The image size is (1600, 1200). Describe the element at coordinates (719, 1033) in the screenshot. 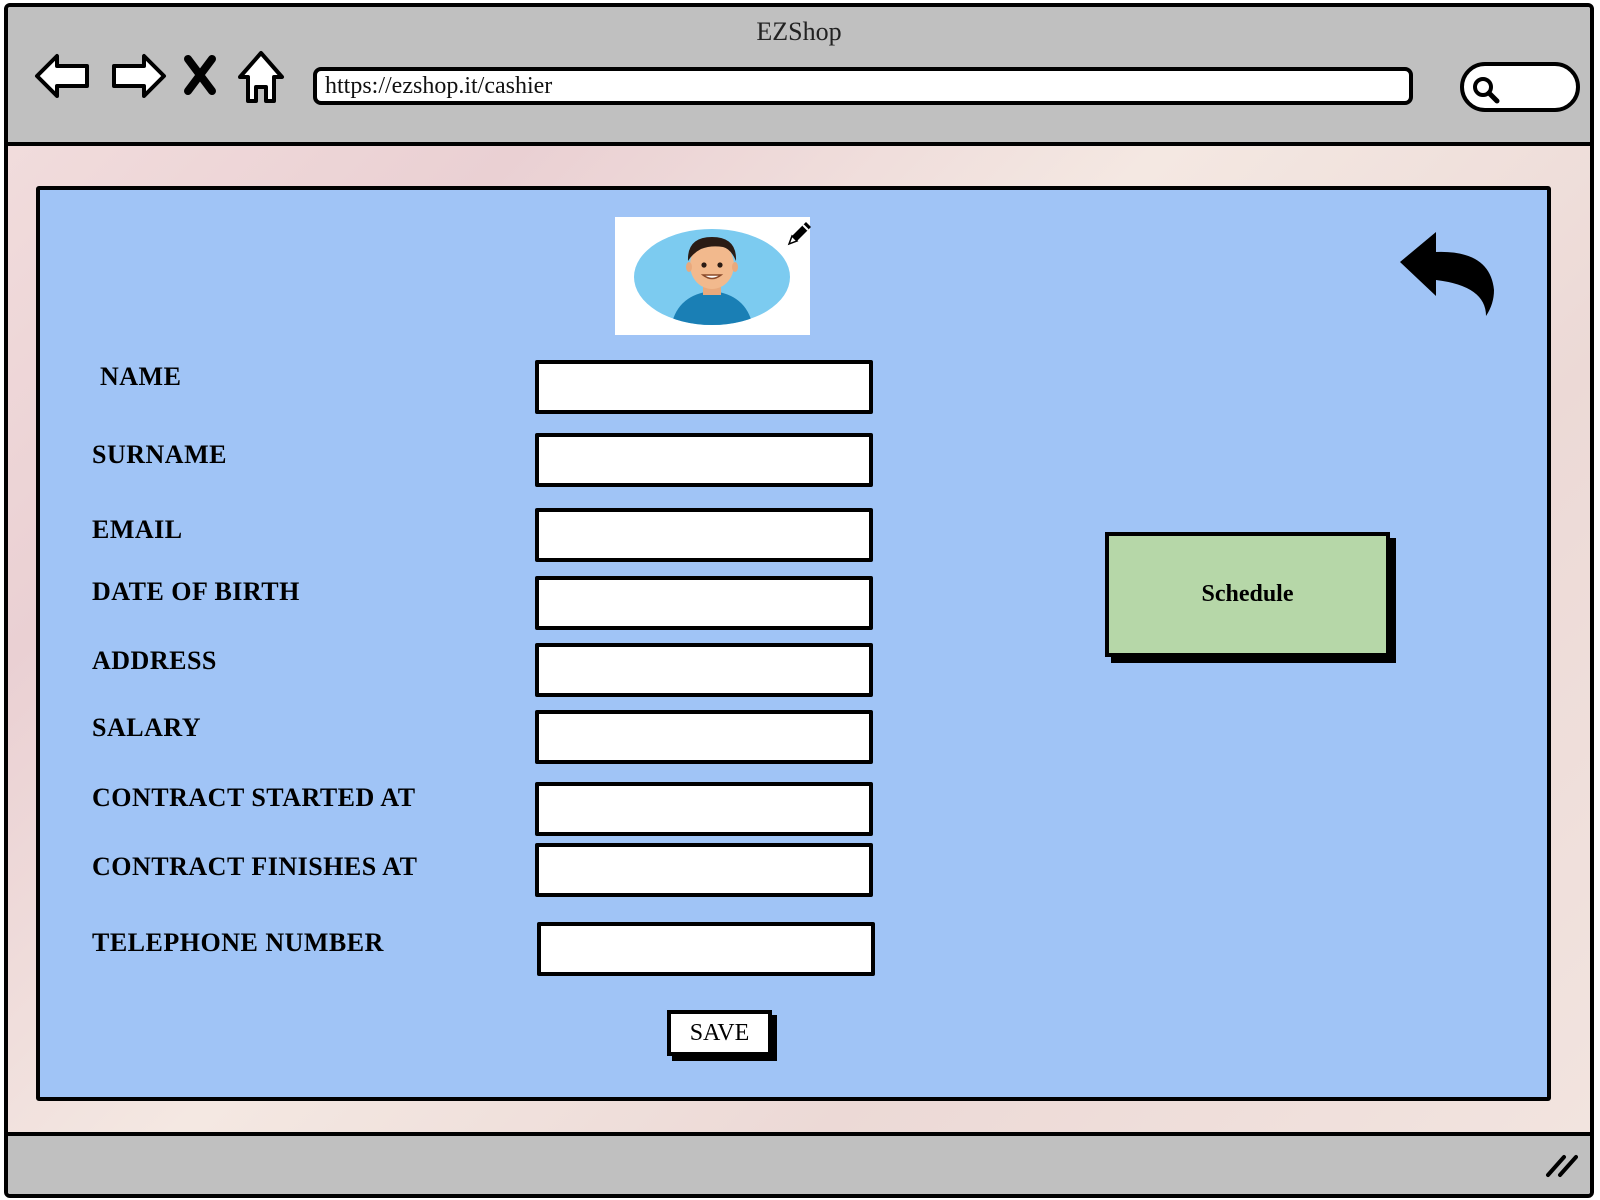

I see `save-button: SAVE` at that location.